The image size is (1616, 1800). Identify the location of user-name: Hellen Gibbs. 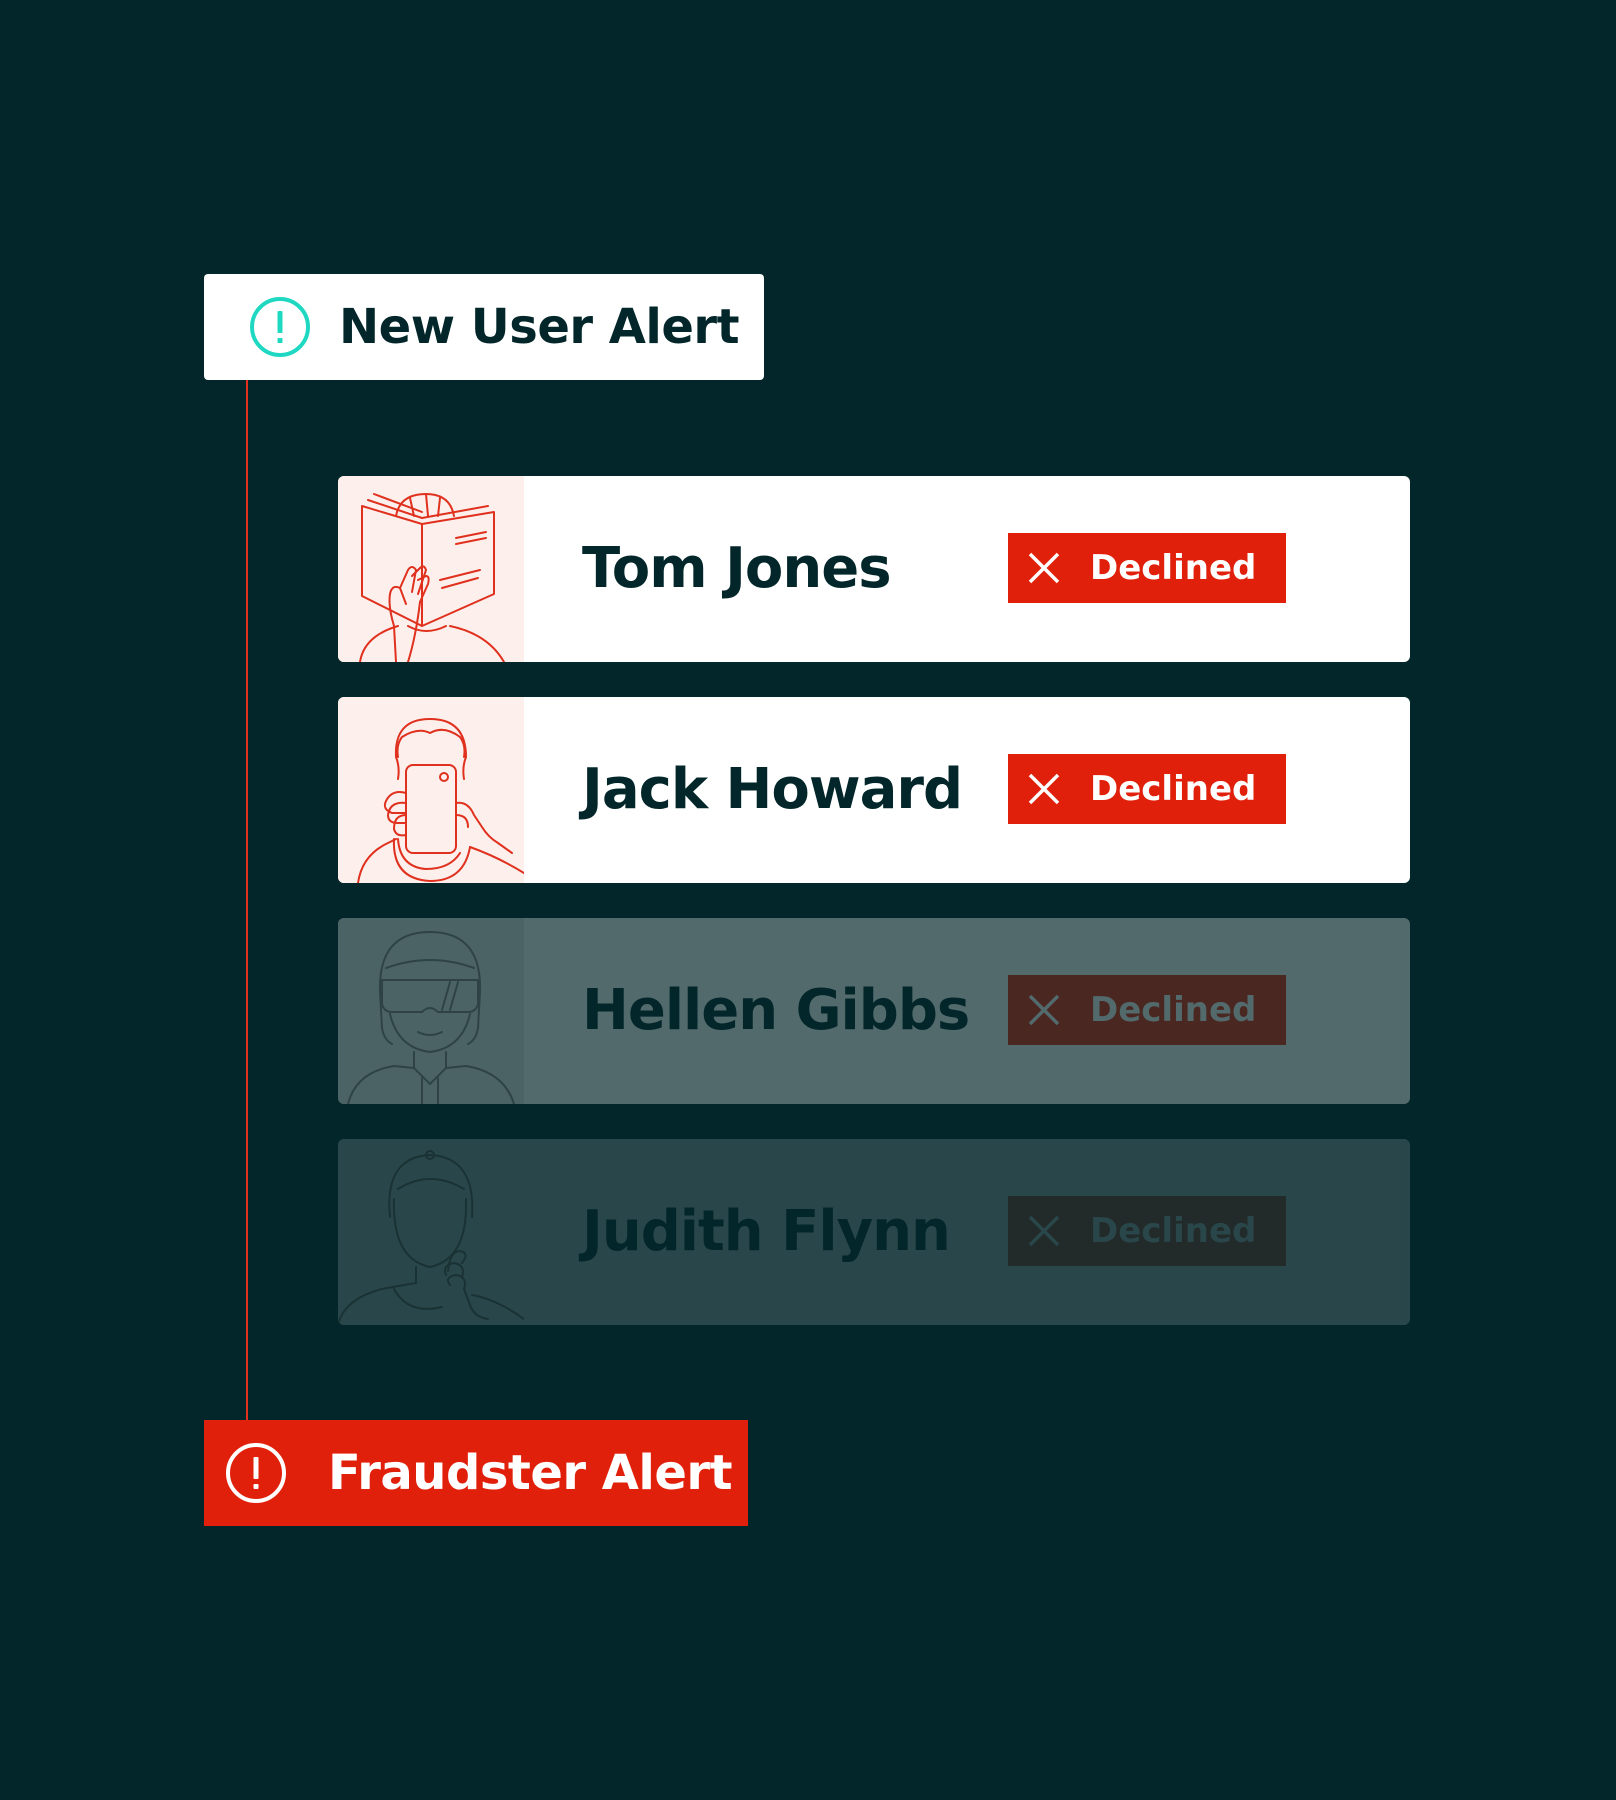
(776, 1010).